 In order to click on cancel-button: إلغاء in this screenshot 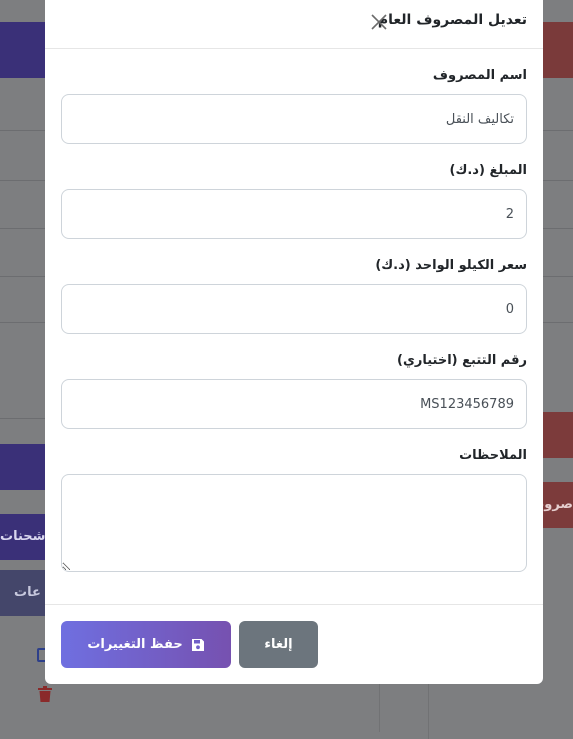, I will do `click(278, 644)`.